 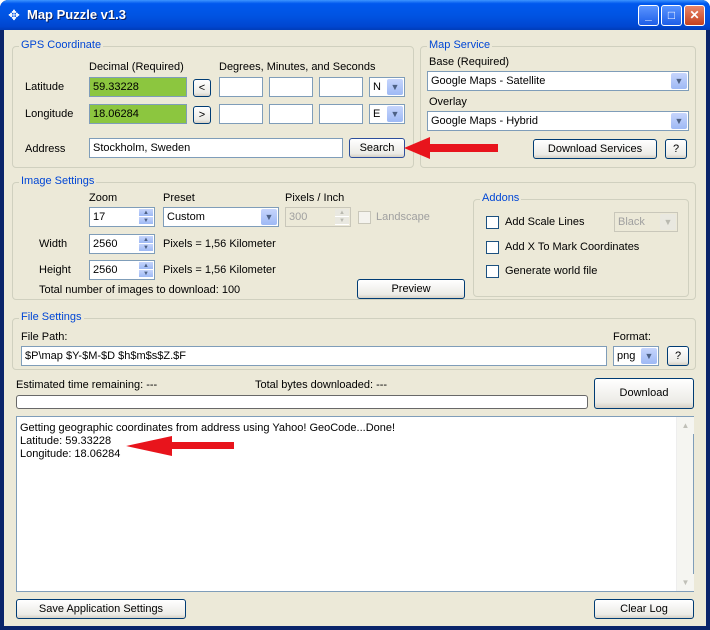 I want to click on mark-x-checkbox, so click(x=492, y=247).